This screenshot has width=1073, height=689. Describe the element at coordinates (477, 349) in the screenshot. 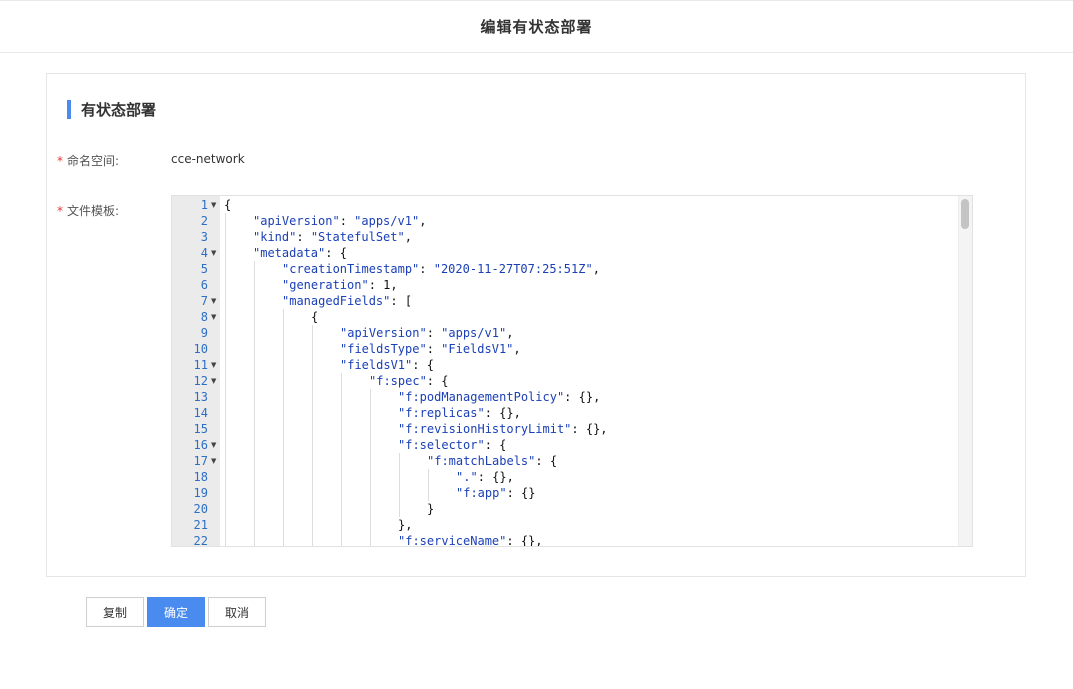

I see `json-string-value: "FieldsV1"` at that location.